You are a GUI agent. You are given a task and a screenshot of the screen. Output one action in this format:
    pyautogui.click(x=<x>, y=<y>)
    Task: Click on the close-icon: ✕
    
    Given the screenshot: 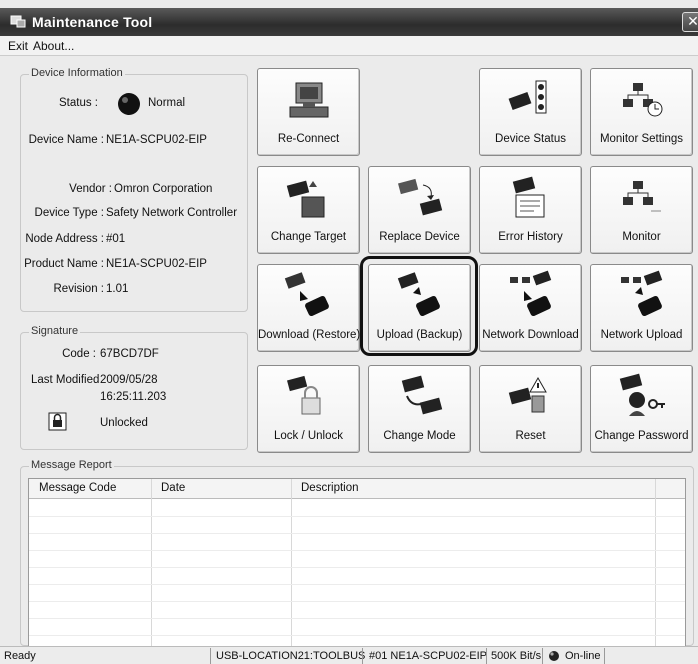 What is the action you would take?
    pyautogui.click(x=692, y=21)
    